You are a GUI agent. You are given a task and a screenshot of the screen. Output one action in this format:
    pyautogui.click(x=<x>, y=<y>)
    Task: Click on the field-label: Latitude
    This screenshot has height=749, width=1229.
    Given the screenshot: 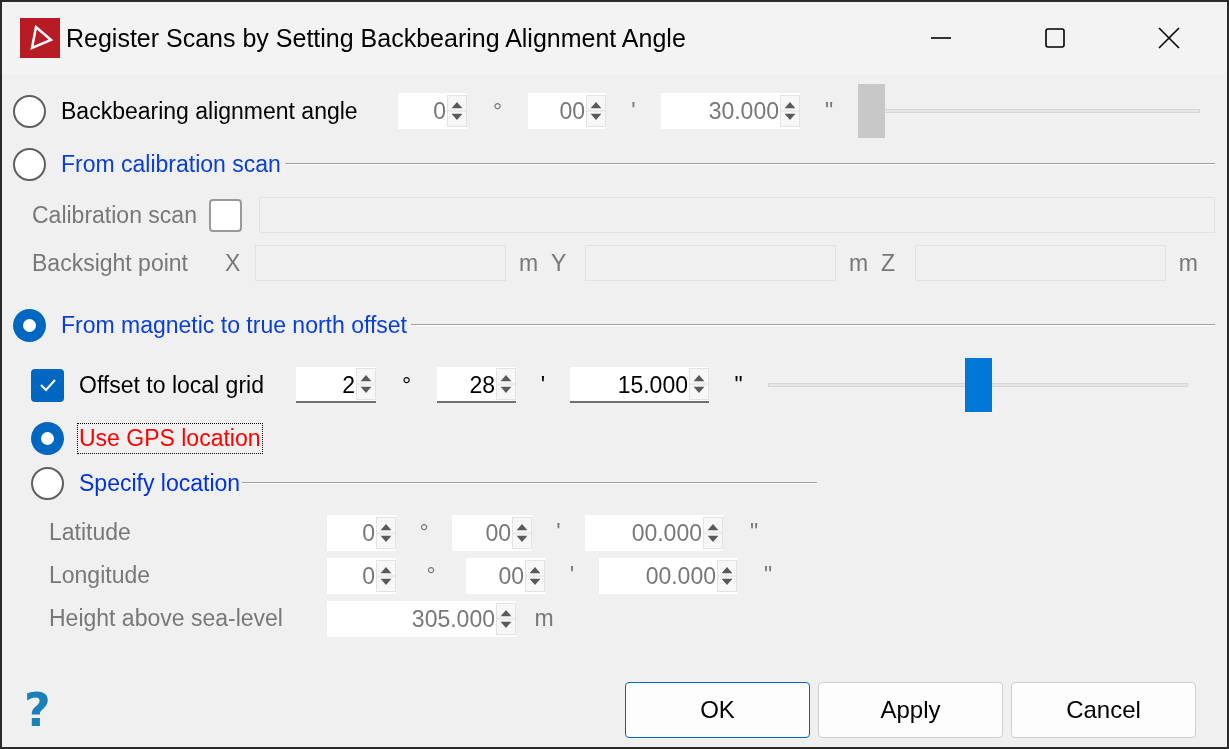 What is the action you would take?
    pyautogui.click(x=90, y=532)
    